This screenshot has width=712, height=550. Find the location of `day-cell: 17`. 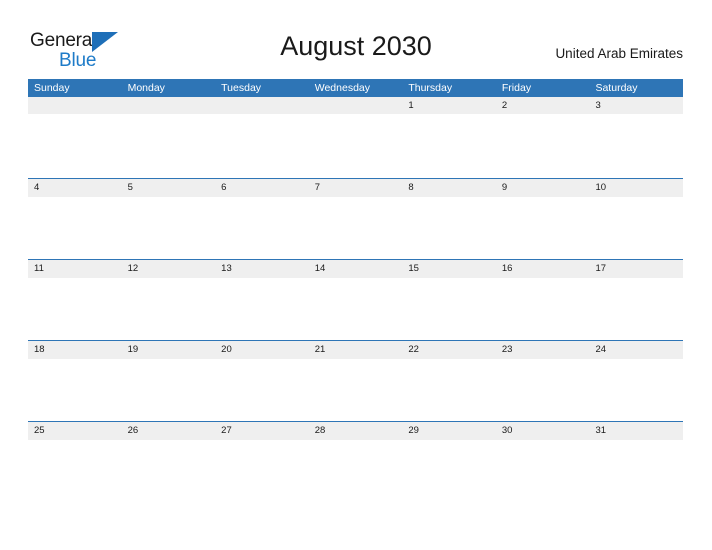

day-cell: 17 is located at coordinates (636, 269).